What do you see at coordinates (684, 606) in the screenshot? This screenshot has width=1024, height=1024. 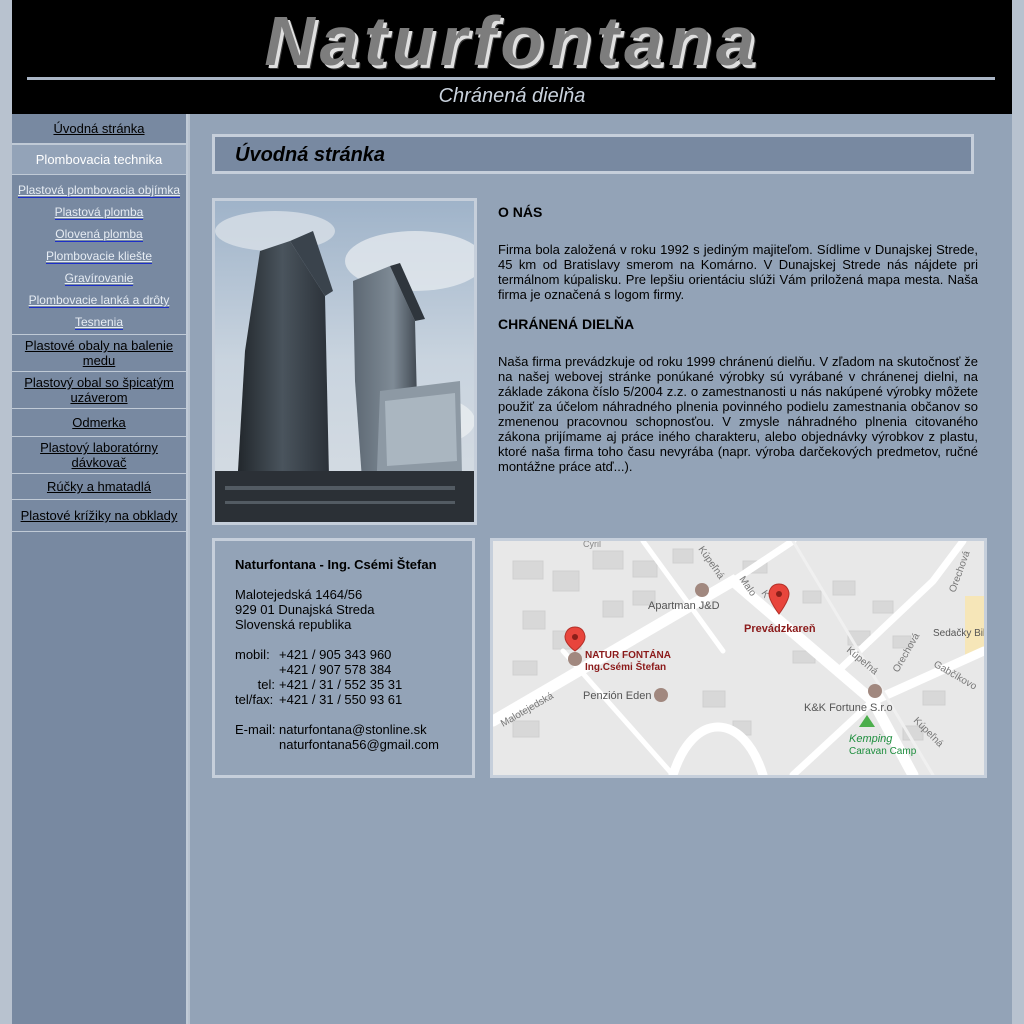 I see `map-label-apartman: Apartman J&D` at bounding box center [684, 606].